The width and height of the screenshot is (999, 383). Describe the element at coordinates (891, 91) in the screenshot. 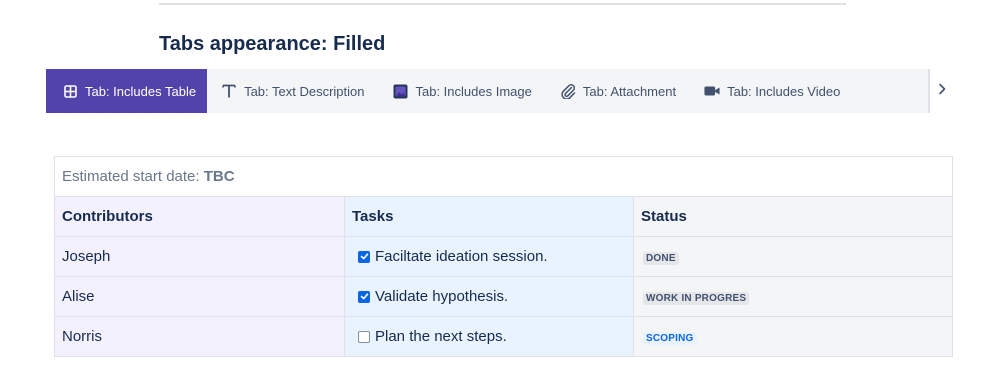

I see `tab-bar-spacer` at that location.